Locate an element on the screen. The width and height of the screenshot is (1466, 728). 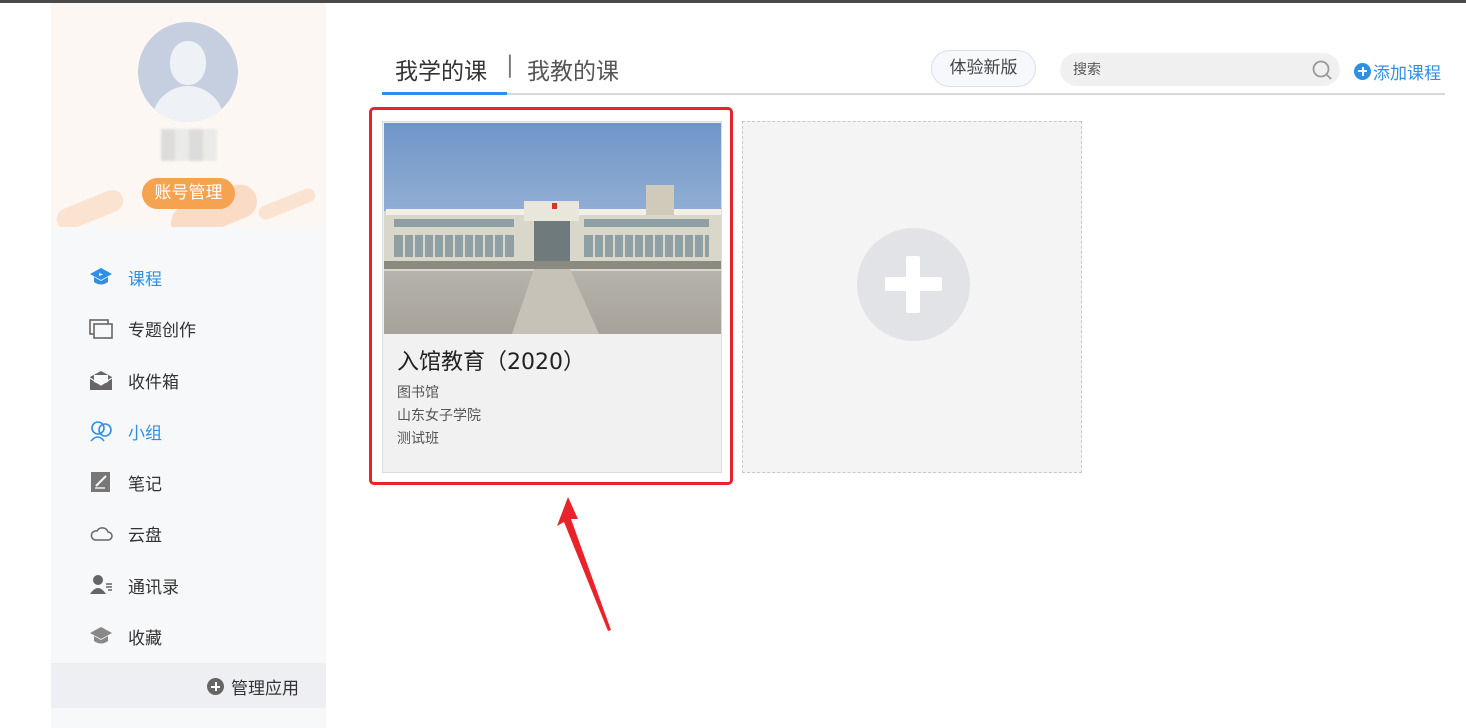
search-input is located at coordinates (1200, 69).